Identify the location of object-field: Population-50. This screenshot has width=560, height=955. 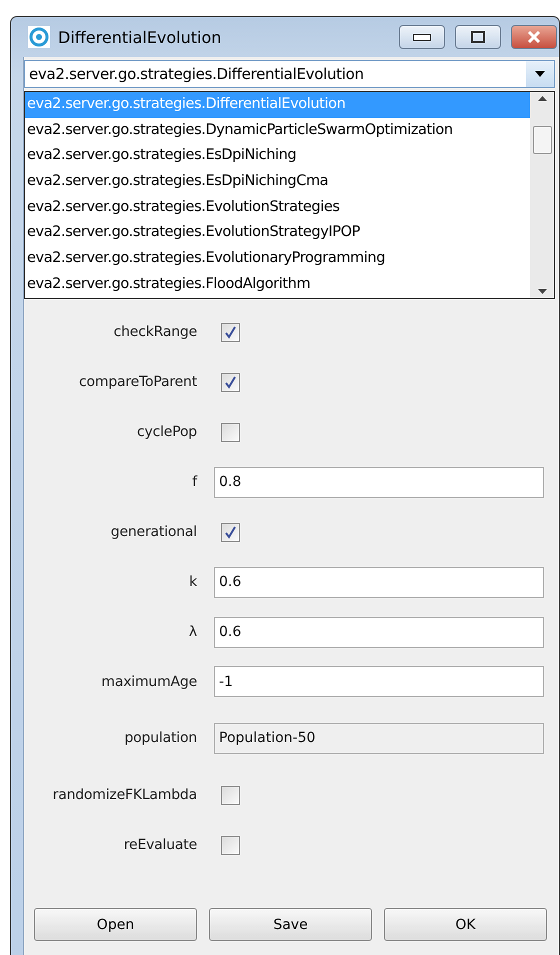
(379, 738).